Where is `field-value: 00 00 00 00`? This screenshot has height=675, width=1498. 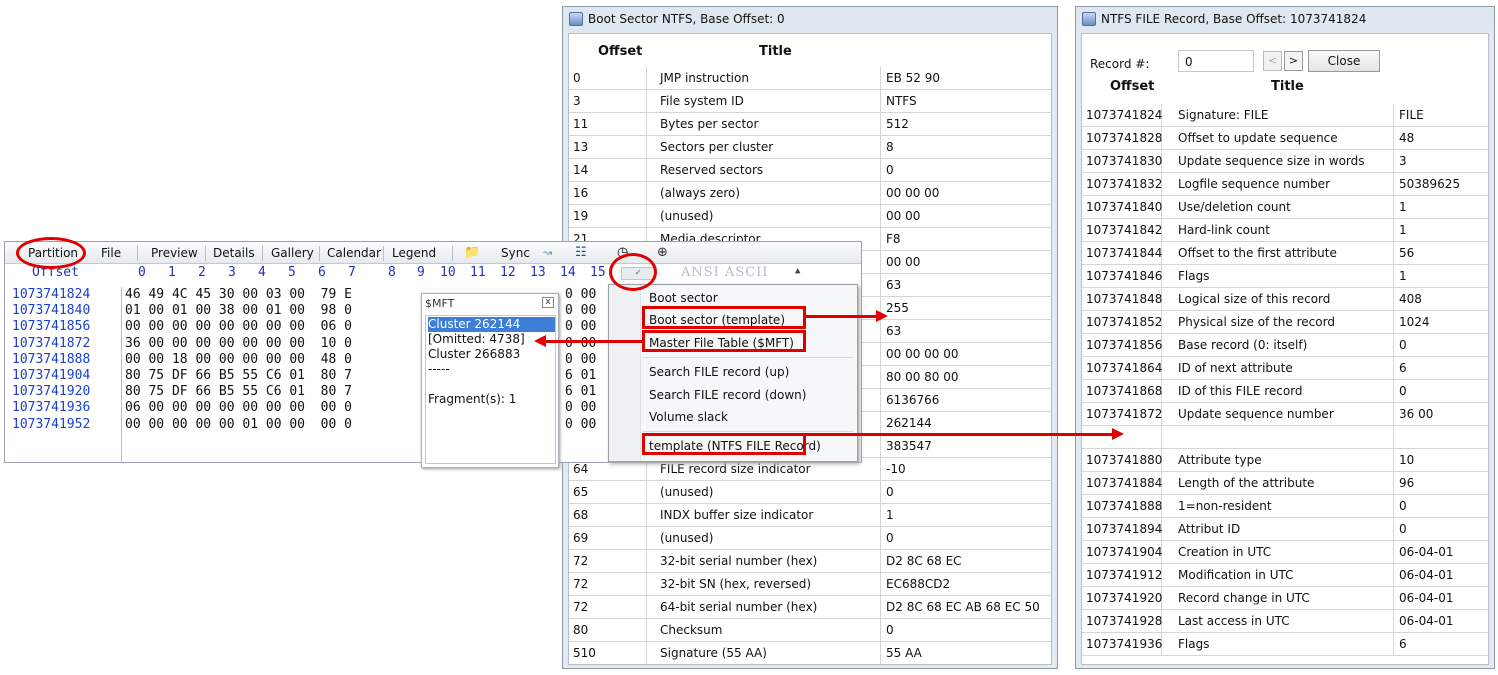 field-value: 00 00 00 00 is located at coordinates (922, 354).